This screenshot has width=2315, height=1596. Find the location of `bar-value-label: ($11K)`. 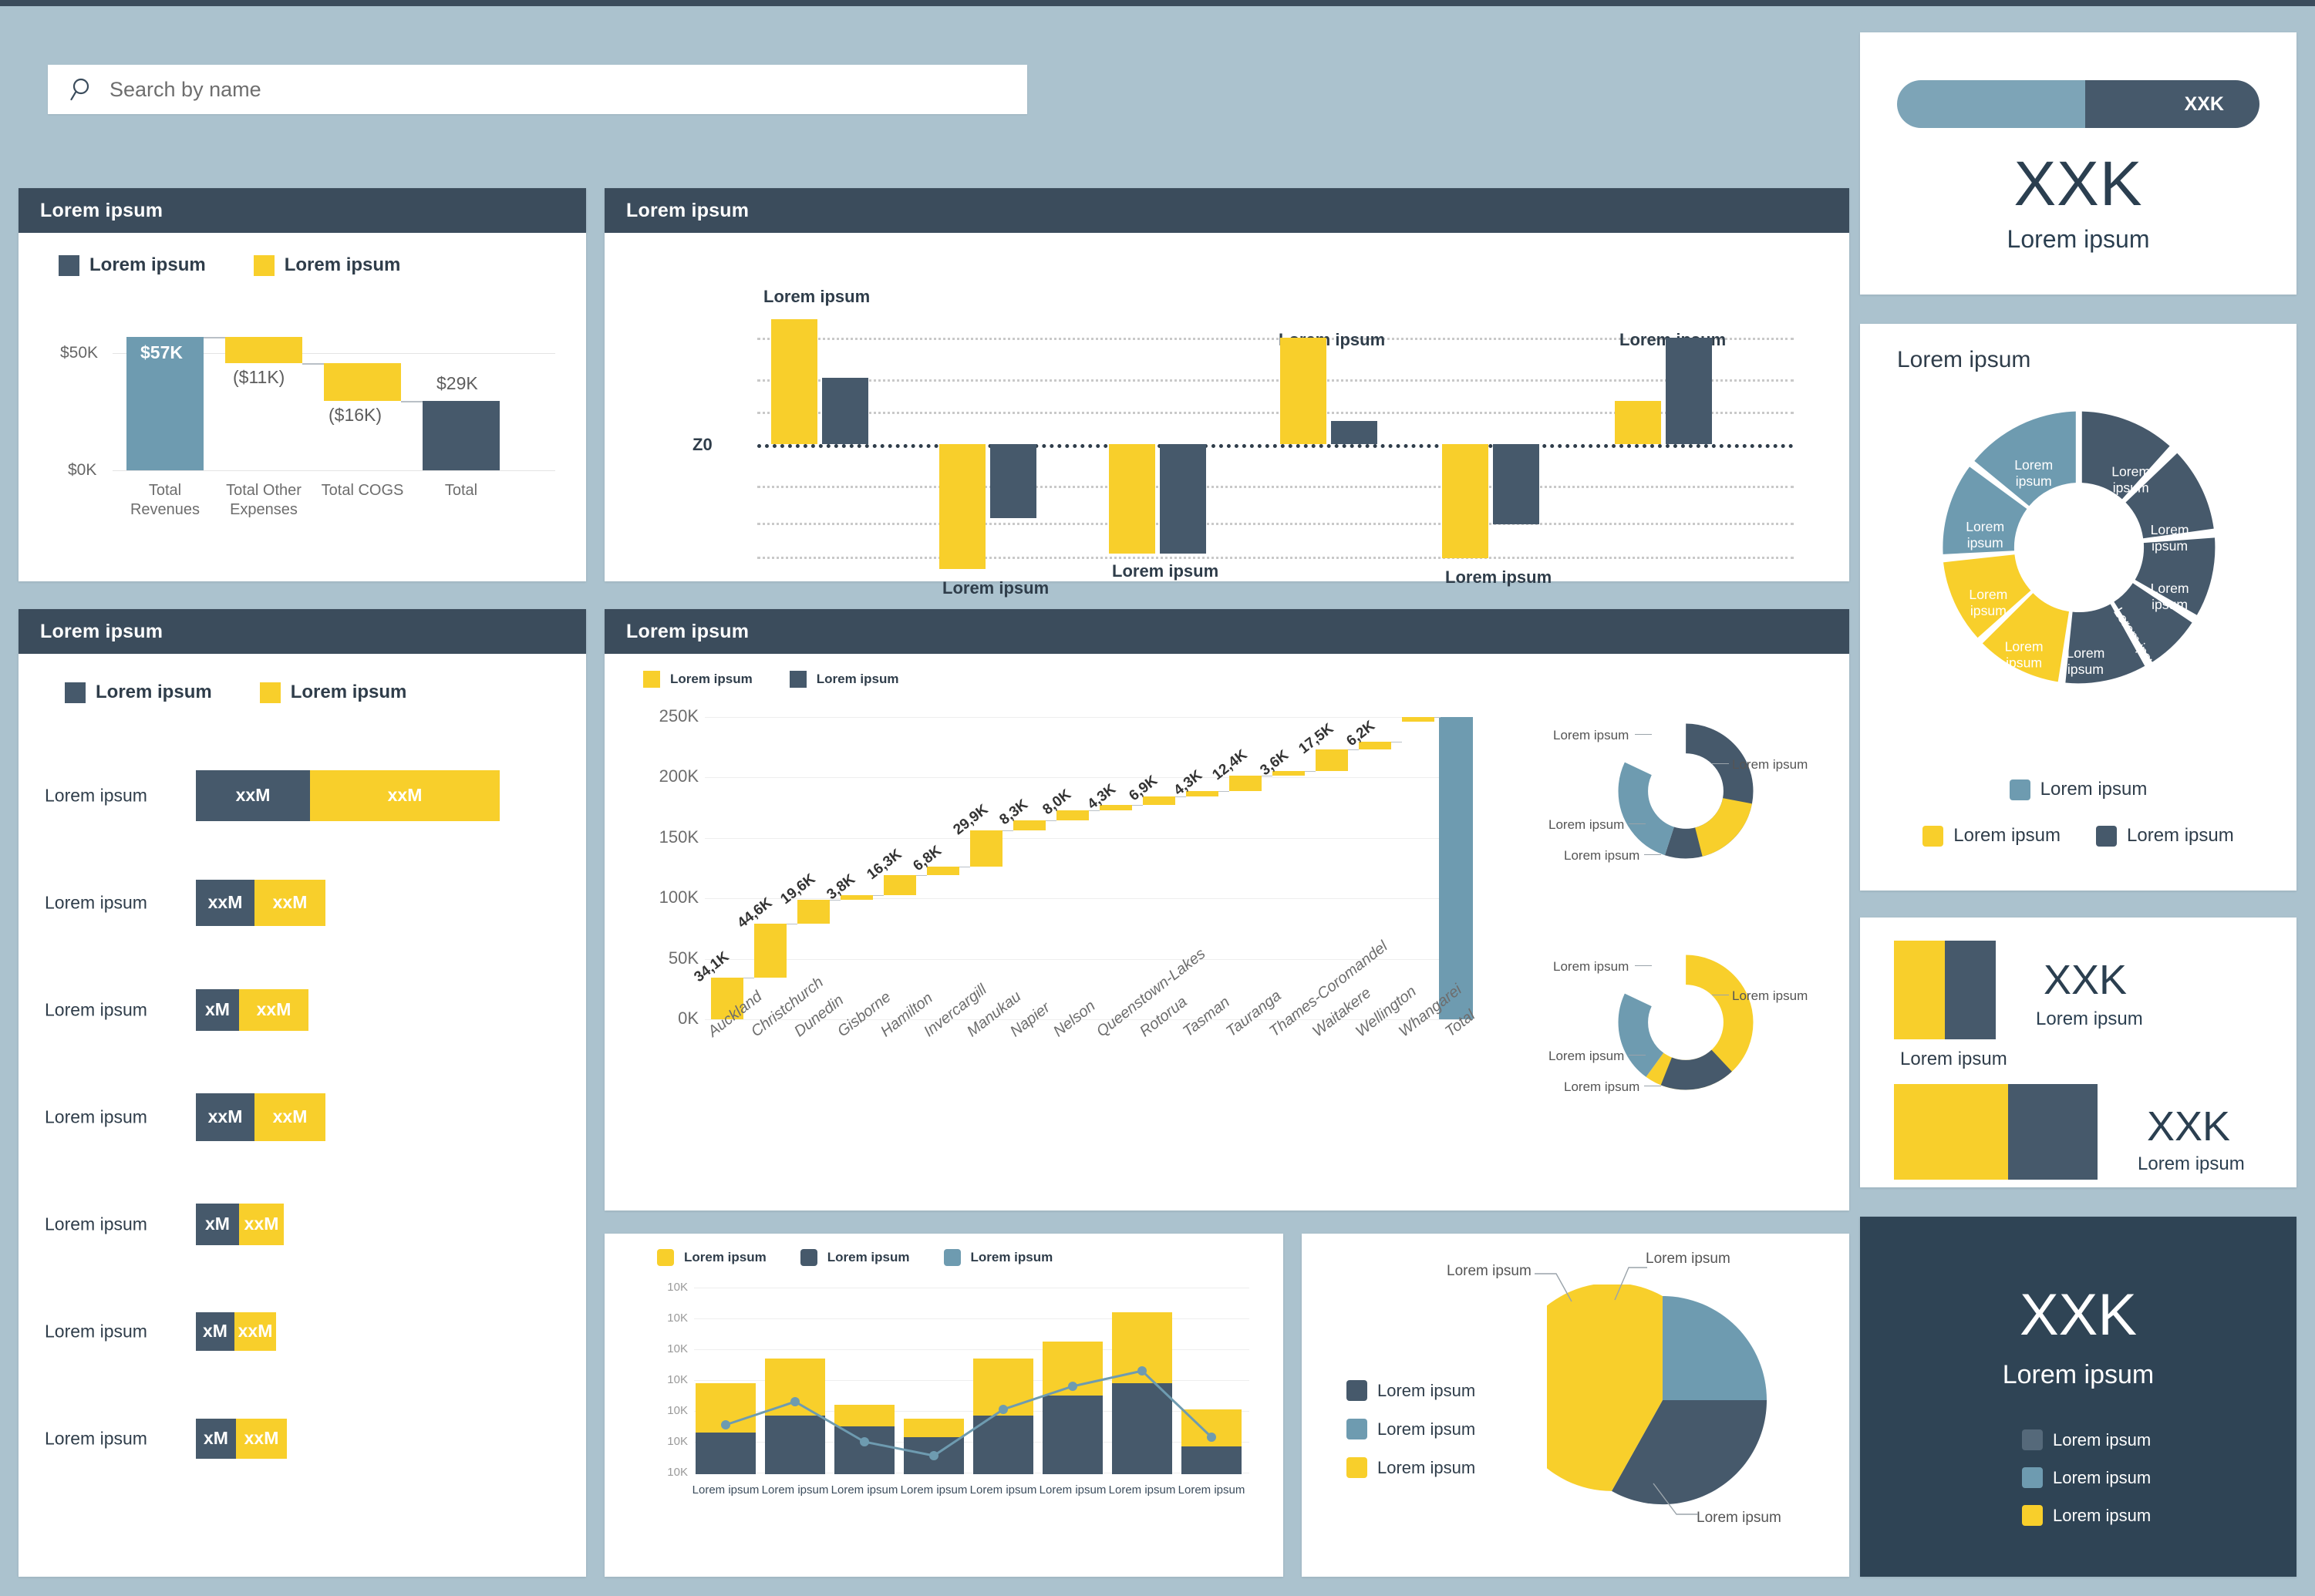

bar-value-label: ($11K) is located at coordinates (259, 377).